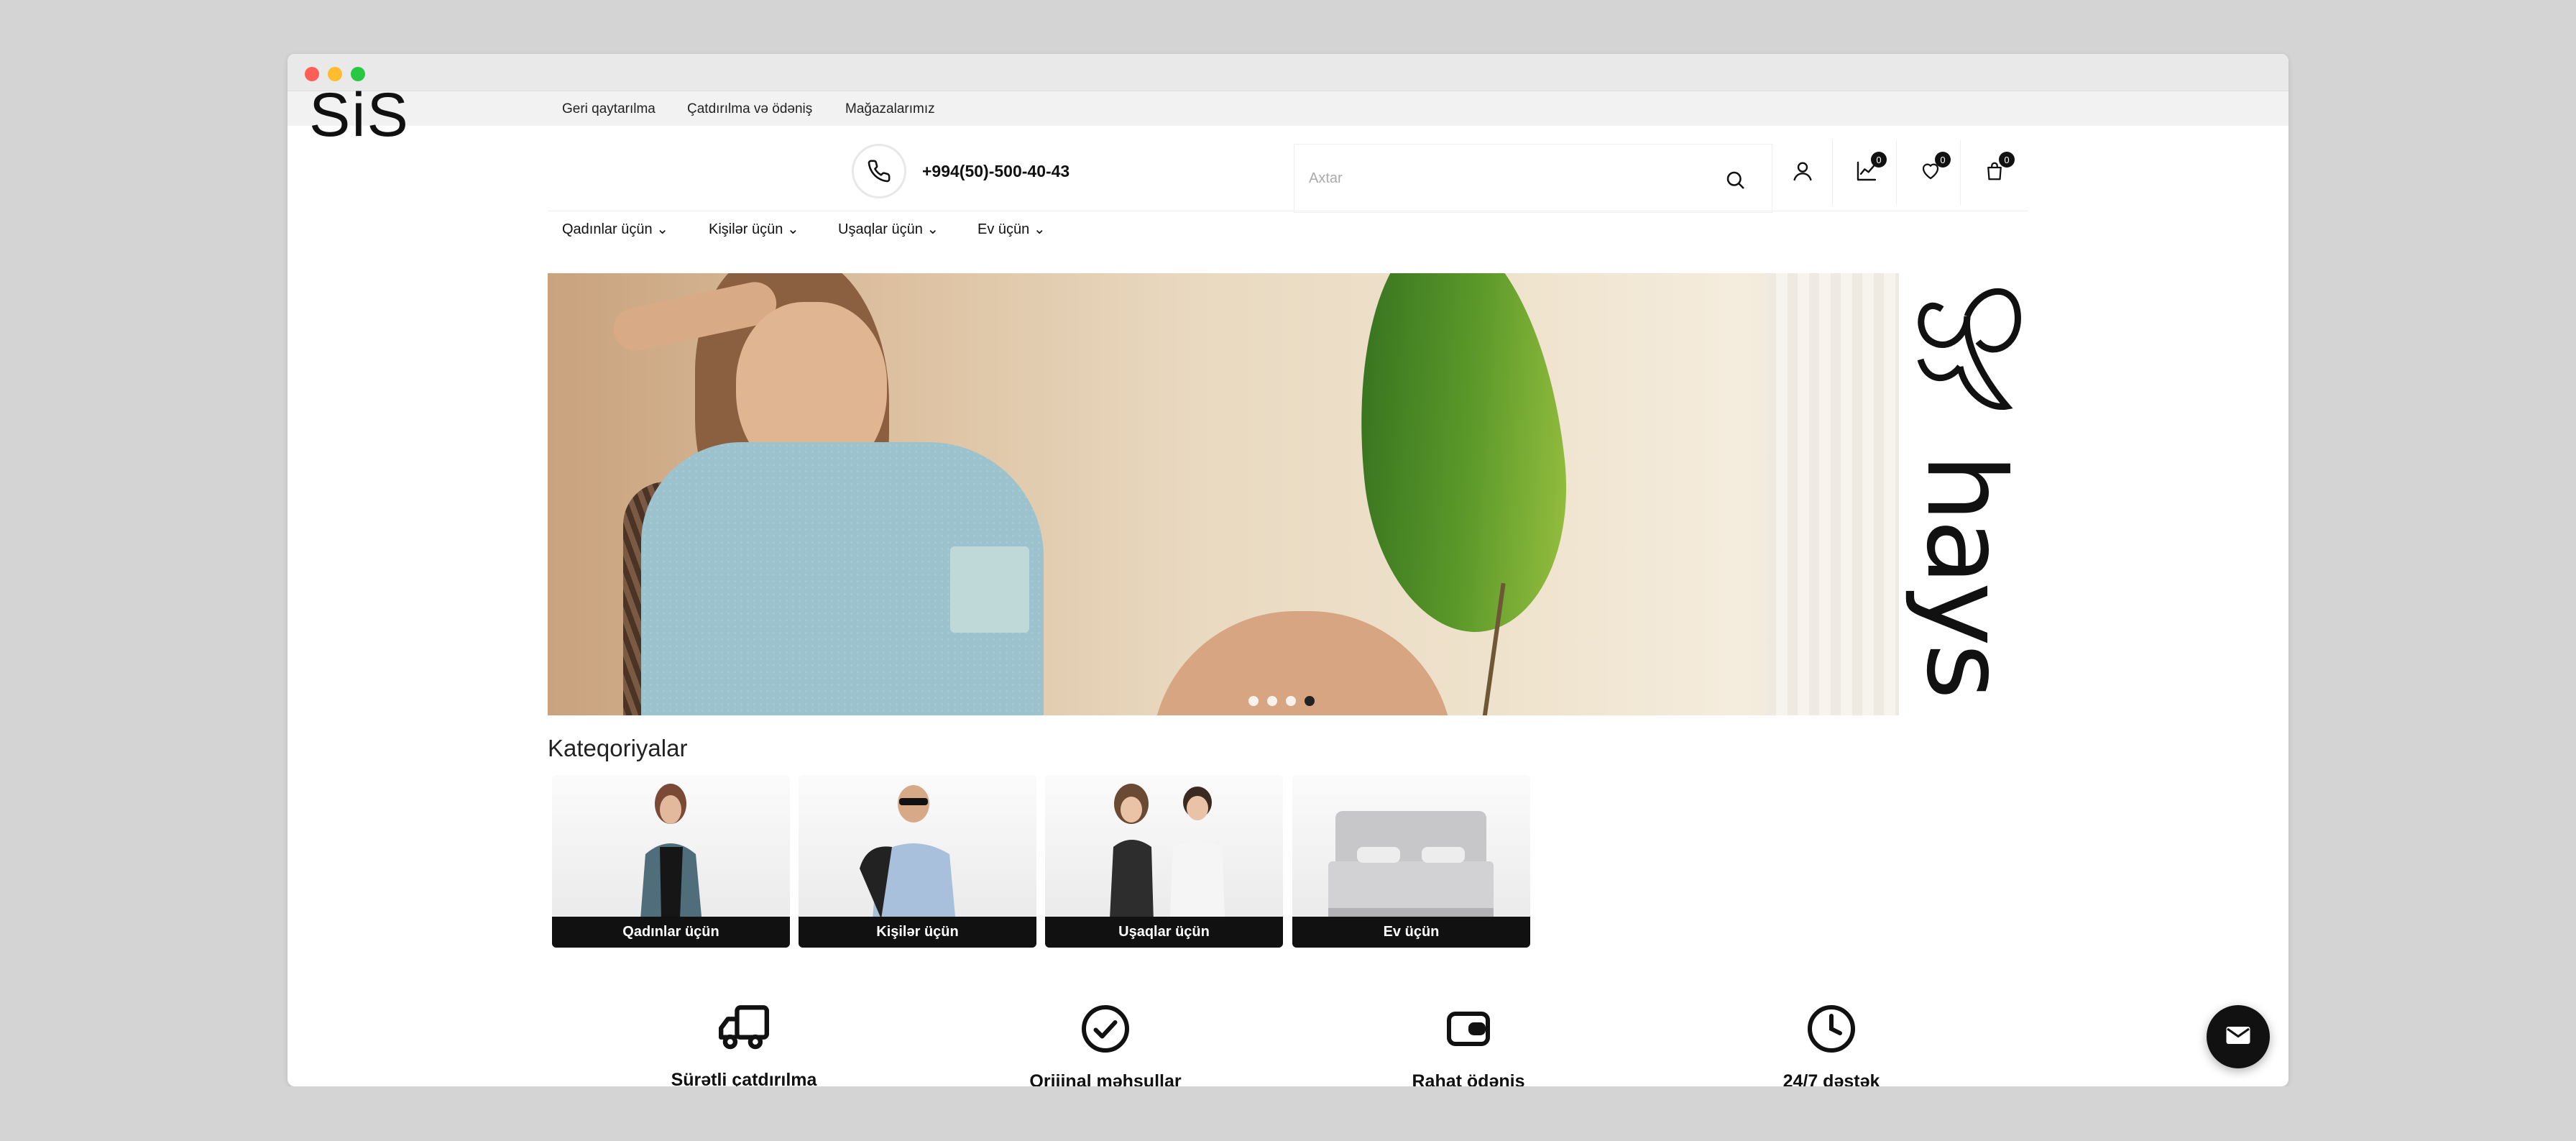  What do you see at coordinates (1735, 182) in the screenshot?
I see `search-icon` at bounding box center [1735, 182].